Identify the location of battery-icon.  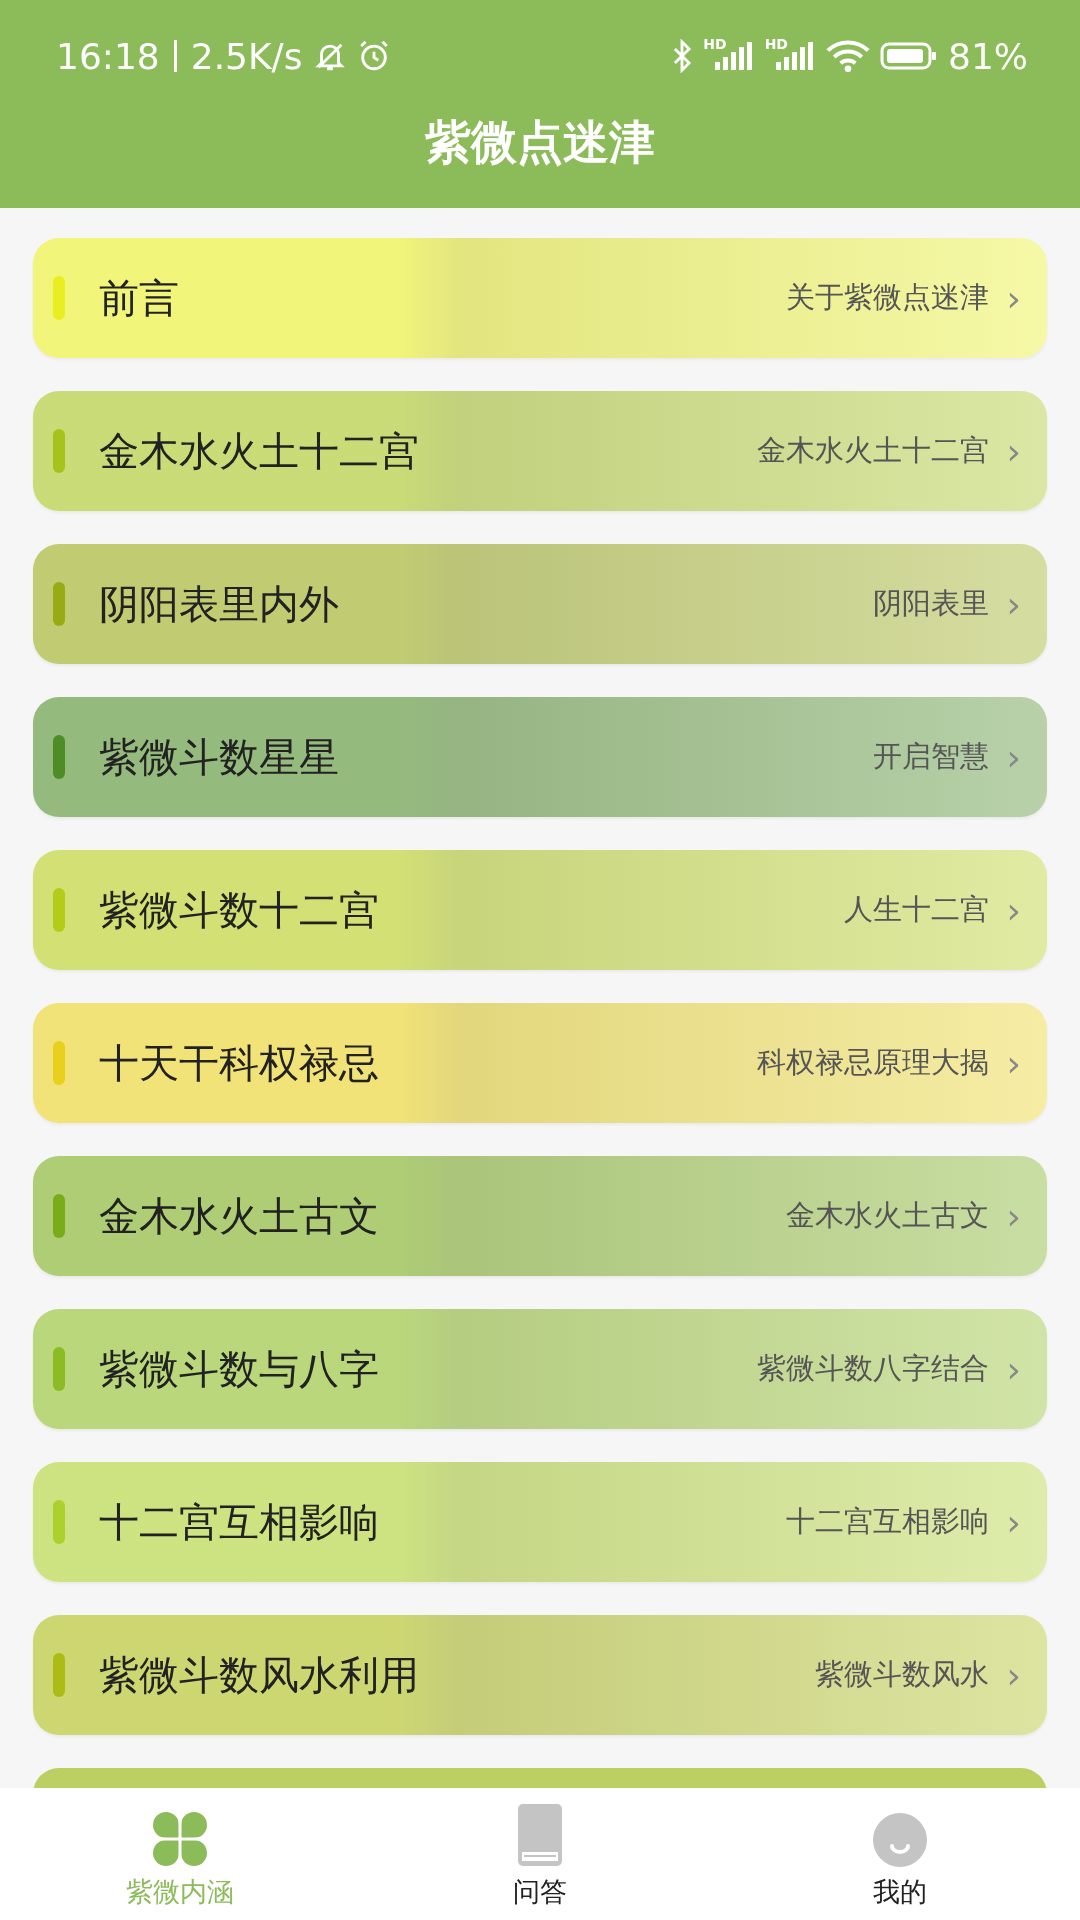
(909, 56).